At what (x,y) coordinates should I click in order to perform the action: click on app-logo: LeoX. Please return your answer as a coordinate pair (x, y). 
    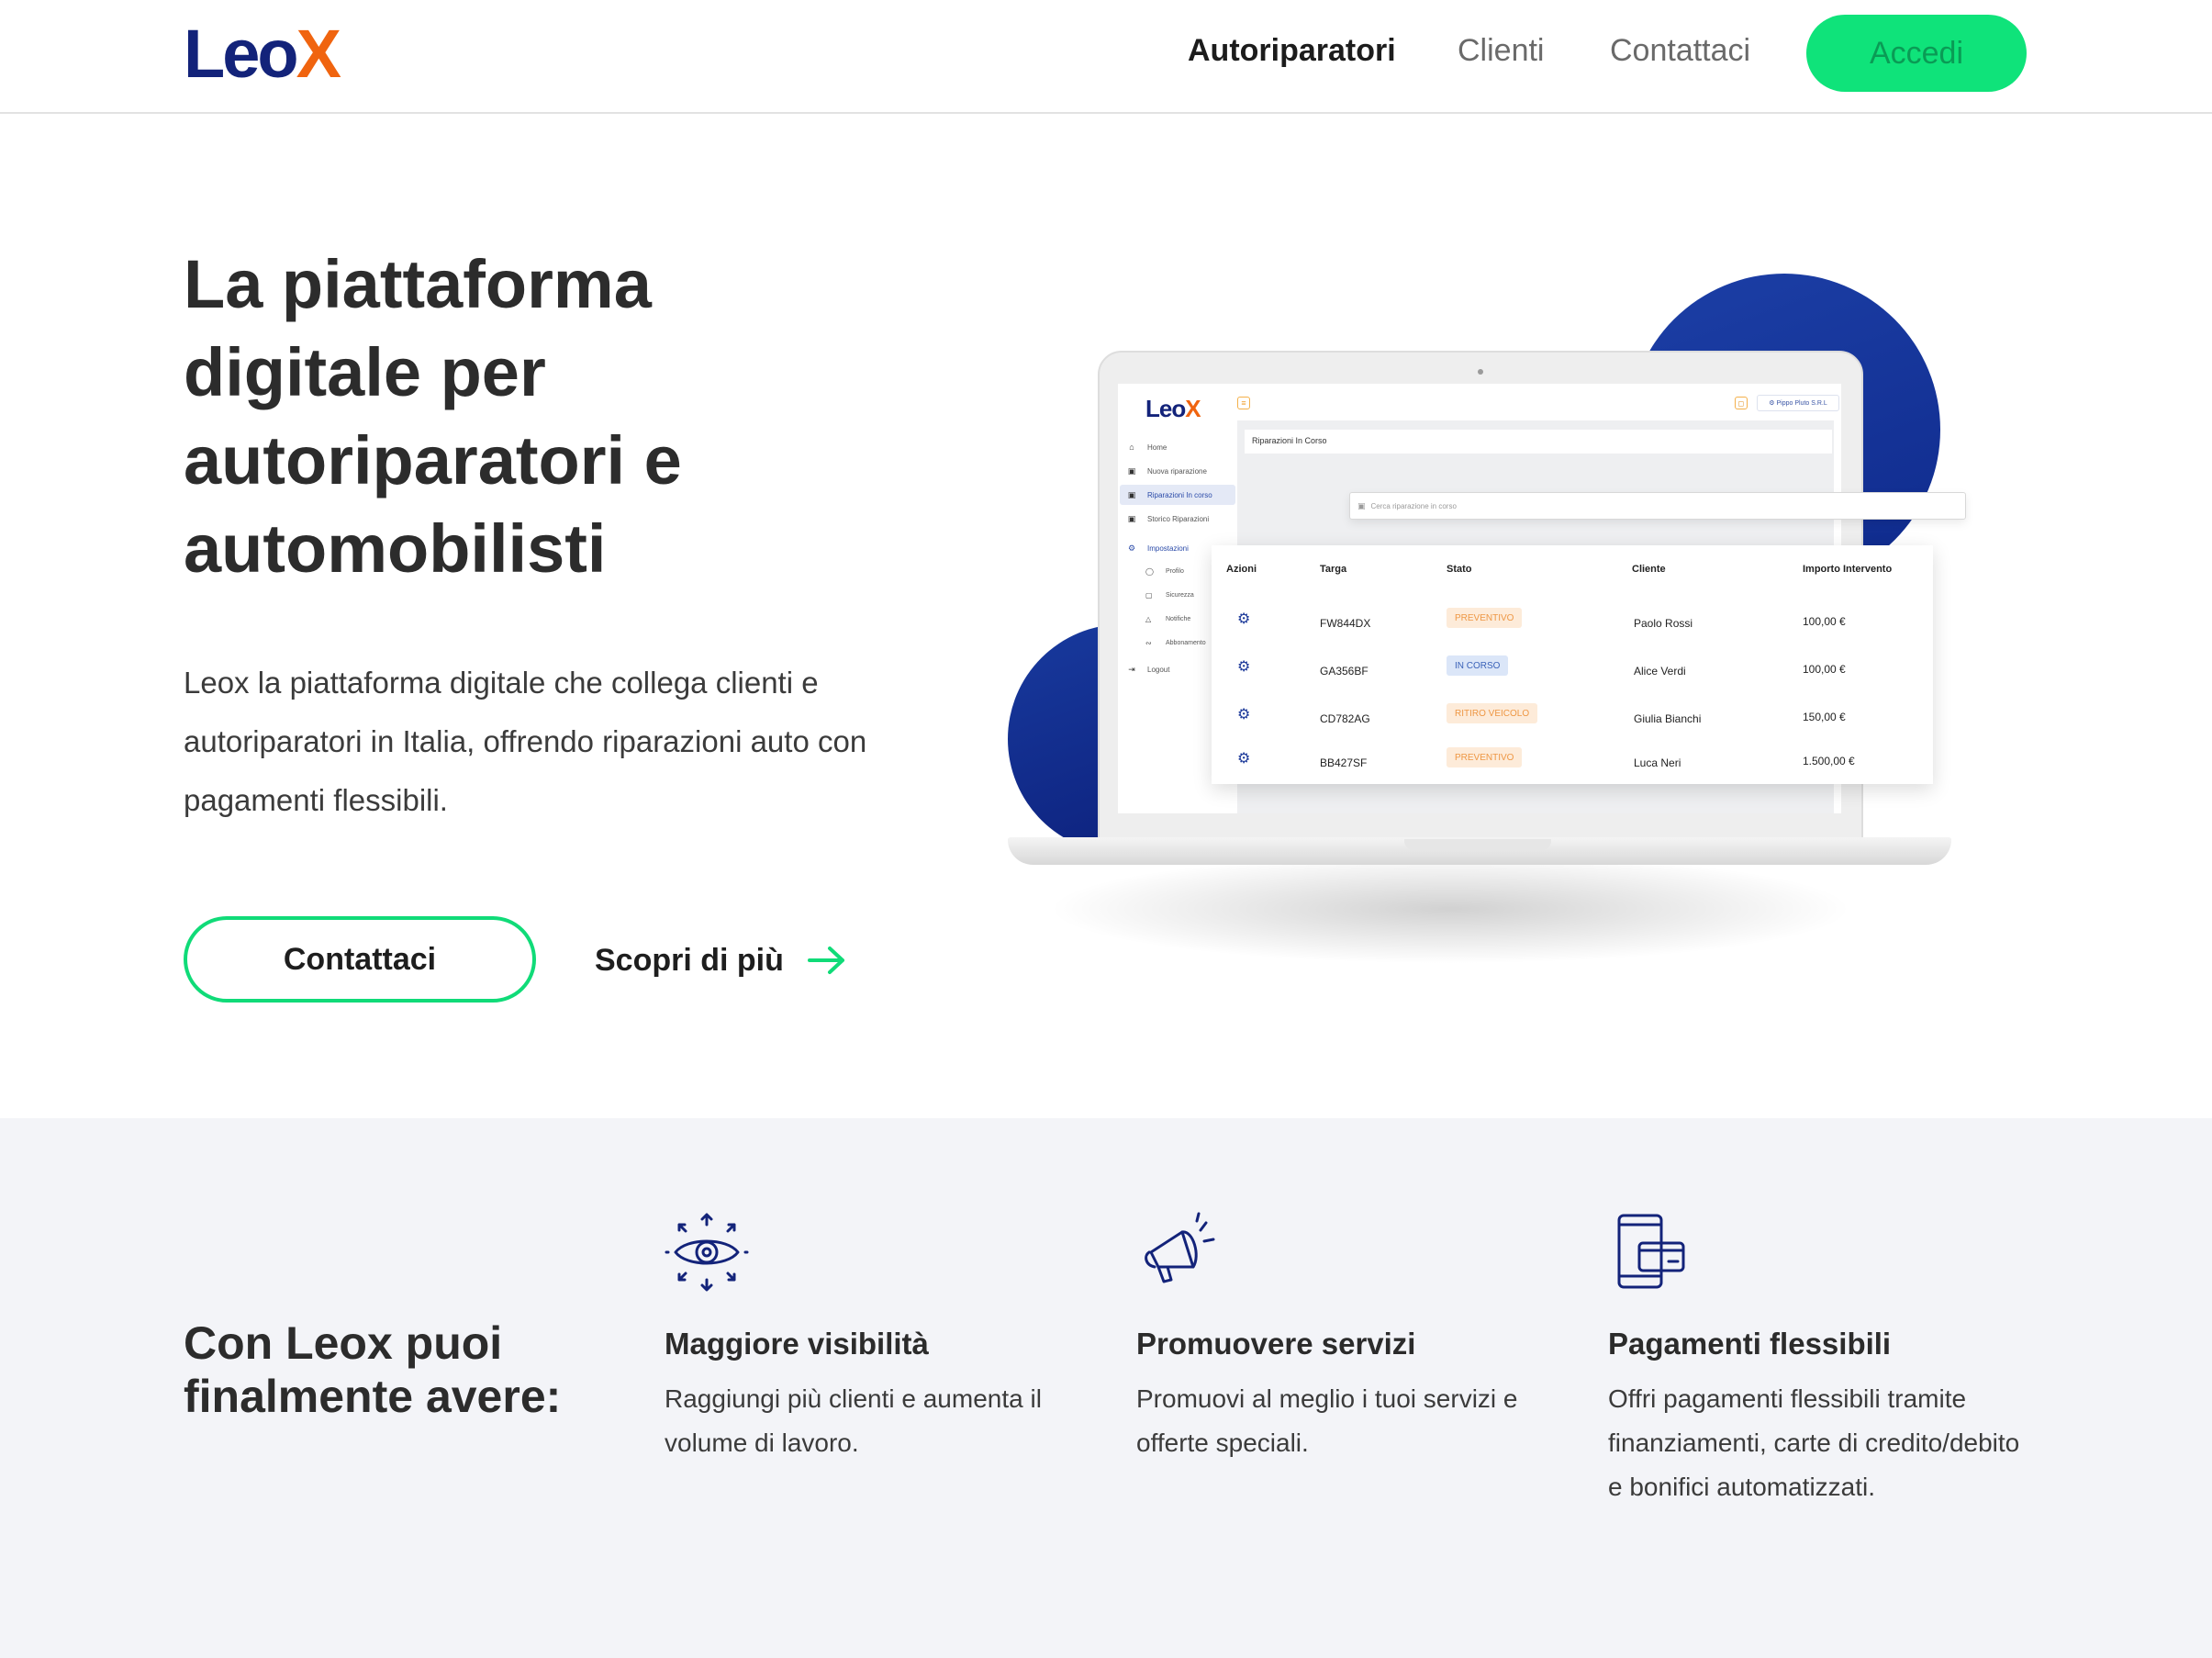
    Looking at the image, I should click on (1173, 408).